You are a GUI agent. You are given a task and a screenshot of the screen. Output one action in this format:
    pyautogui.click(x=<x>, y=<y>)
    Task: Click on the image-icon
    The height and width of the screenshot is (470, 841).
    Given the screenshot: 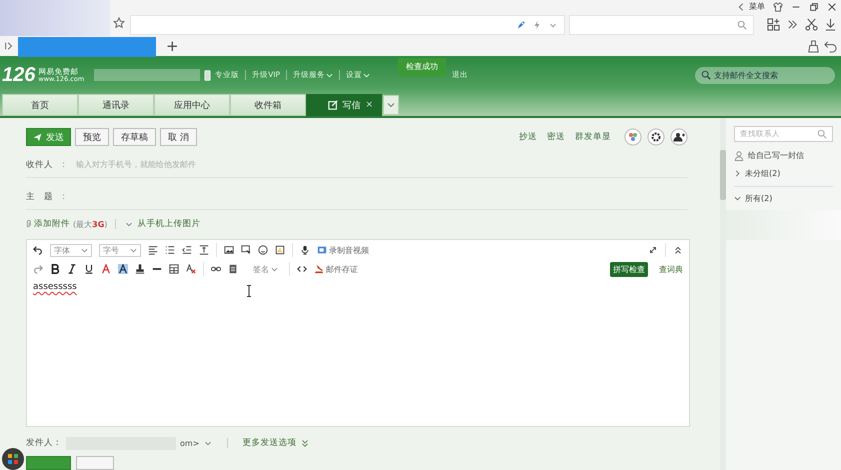 What is the action you would take?
    pyautogui.click(x=229, y=250)
    